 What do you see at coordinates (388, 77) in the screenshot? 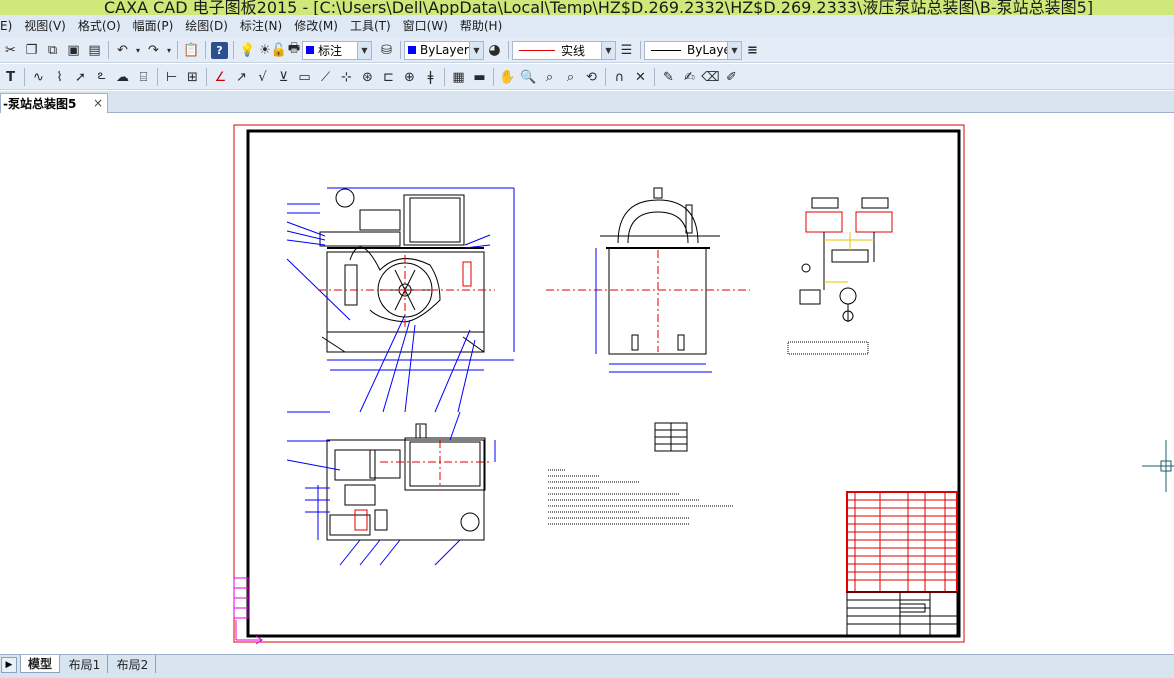
I see `section-icon: ⊏` at bounding box center [388, 77].